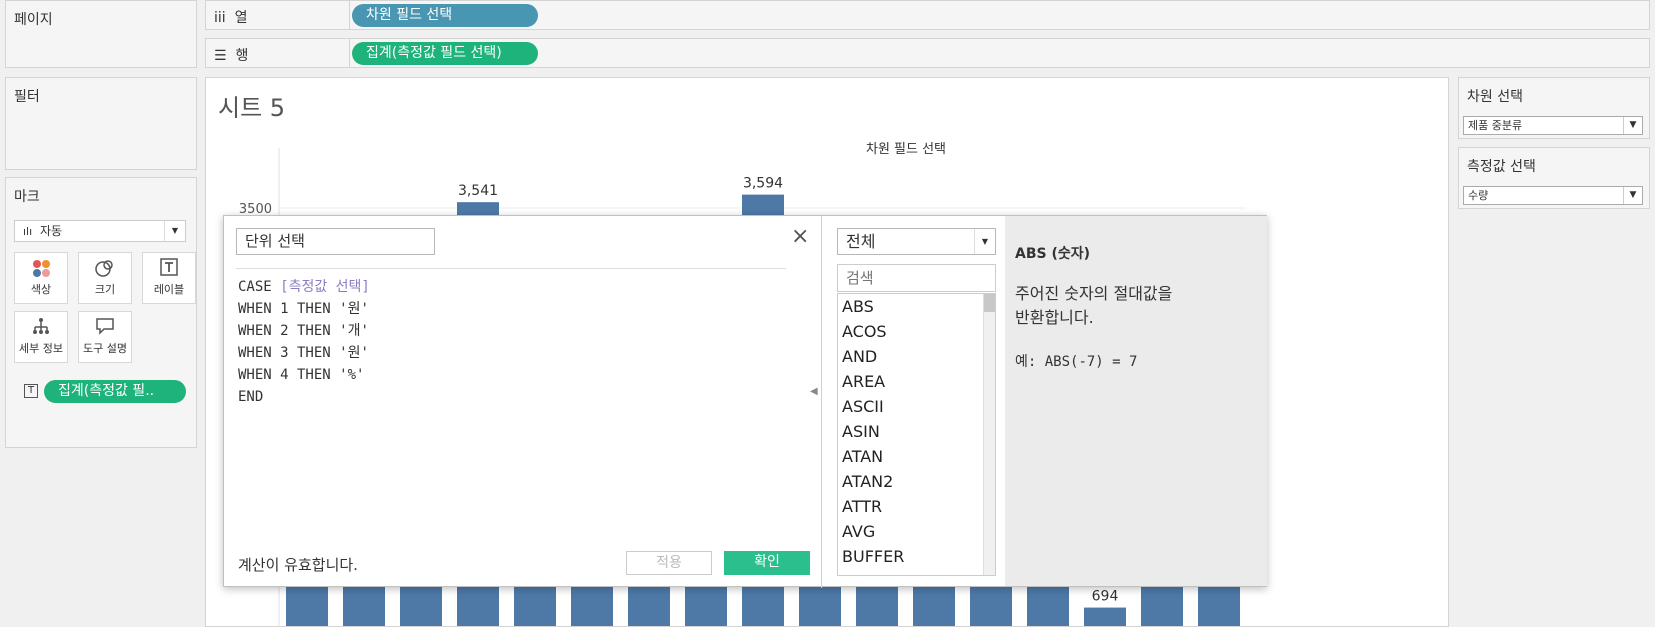 This screenshot has height=627, width=1655. I want to click on function-item: ATAN, so click(916, 456).